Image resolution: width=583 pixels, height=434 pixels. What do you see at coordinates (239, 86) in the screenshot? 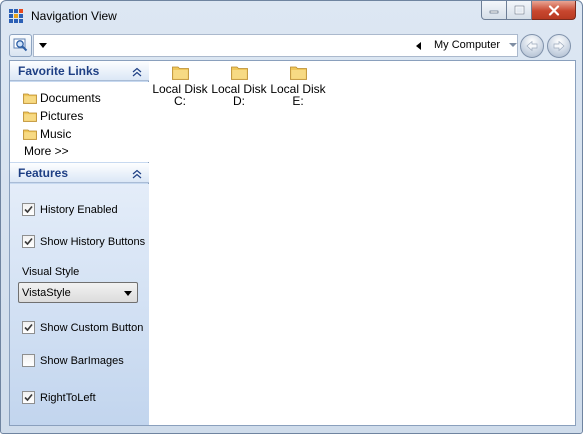
I see `drive-item-d: Local Disk D:` at bounding box center [239, 86].